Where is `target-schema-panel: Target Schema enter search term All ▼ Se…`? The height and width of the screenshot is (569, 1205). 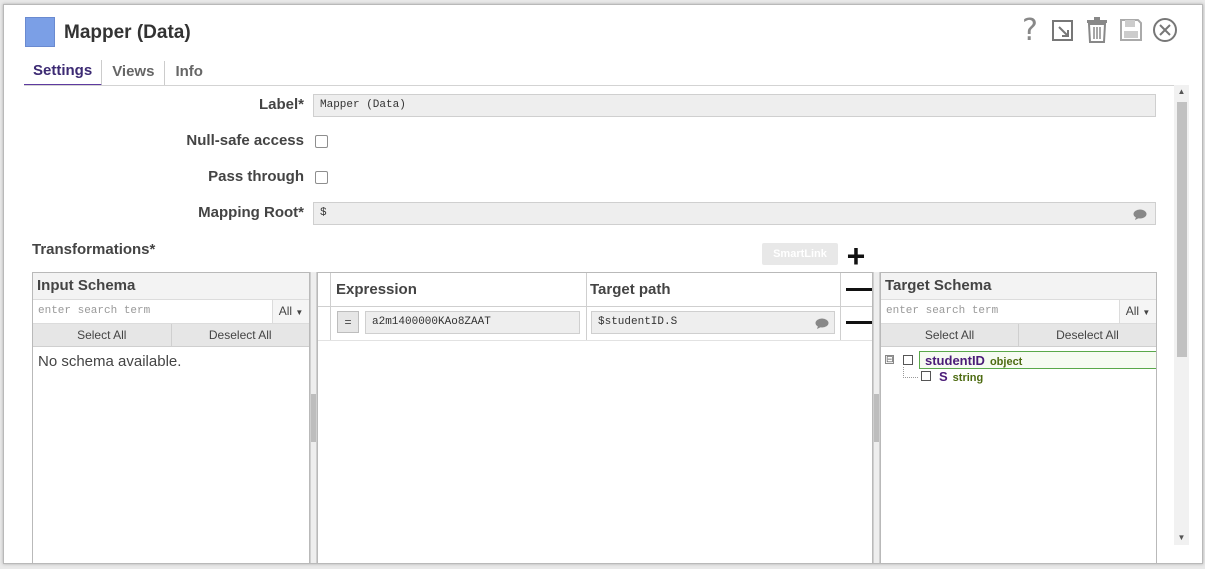 target-schema-panel: Target Schema enter search term All ▼ Se… is located at coordinates (1018, 417).